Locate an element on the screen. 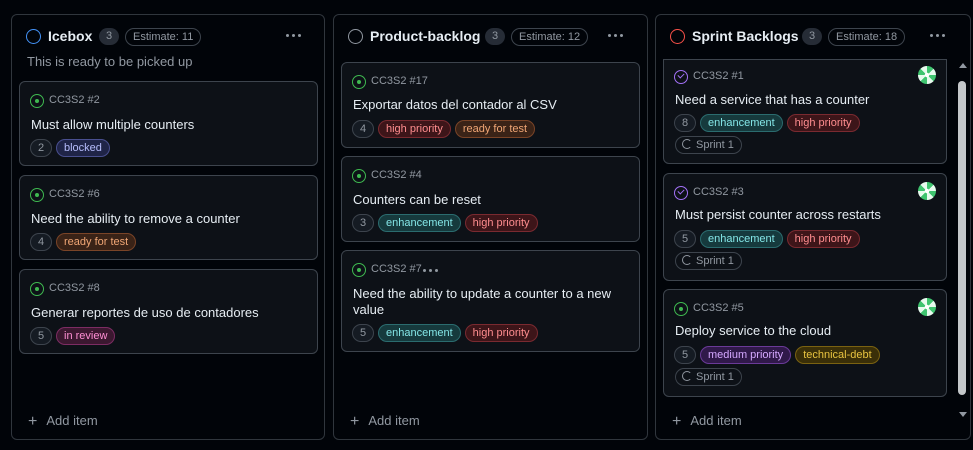 The height and width of the screenshot is (450, 973). issue-reference: CC3S2 #5 is located at coordinates (718, 308).